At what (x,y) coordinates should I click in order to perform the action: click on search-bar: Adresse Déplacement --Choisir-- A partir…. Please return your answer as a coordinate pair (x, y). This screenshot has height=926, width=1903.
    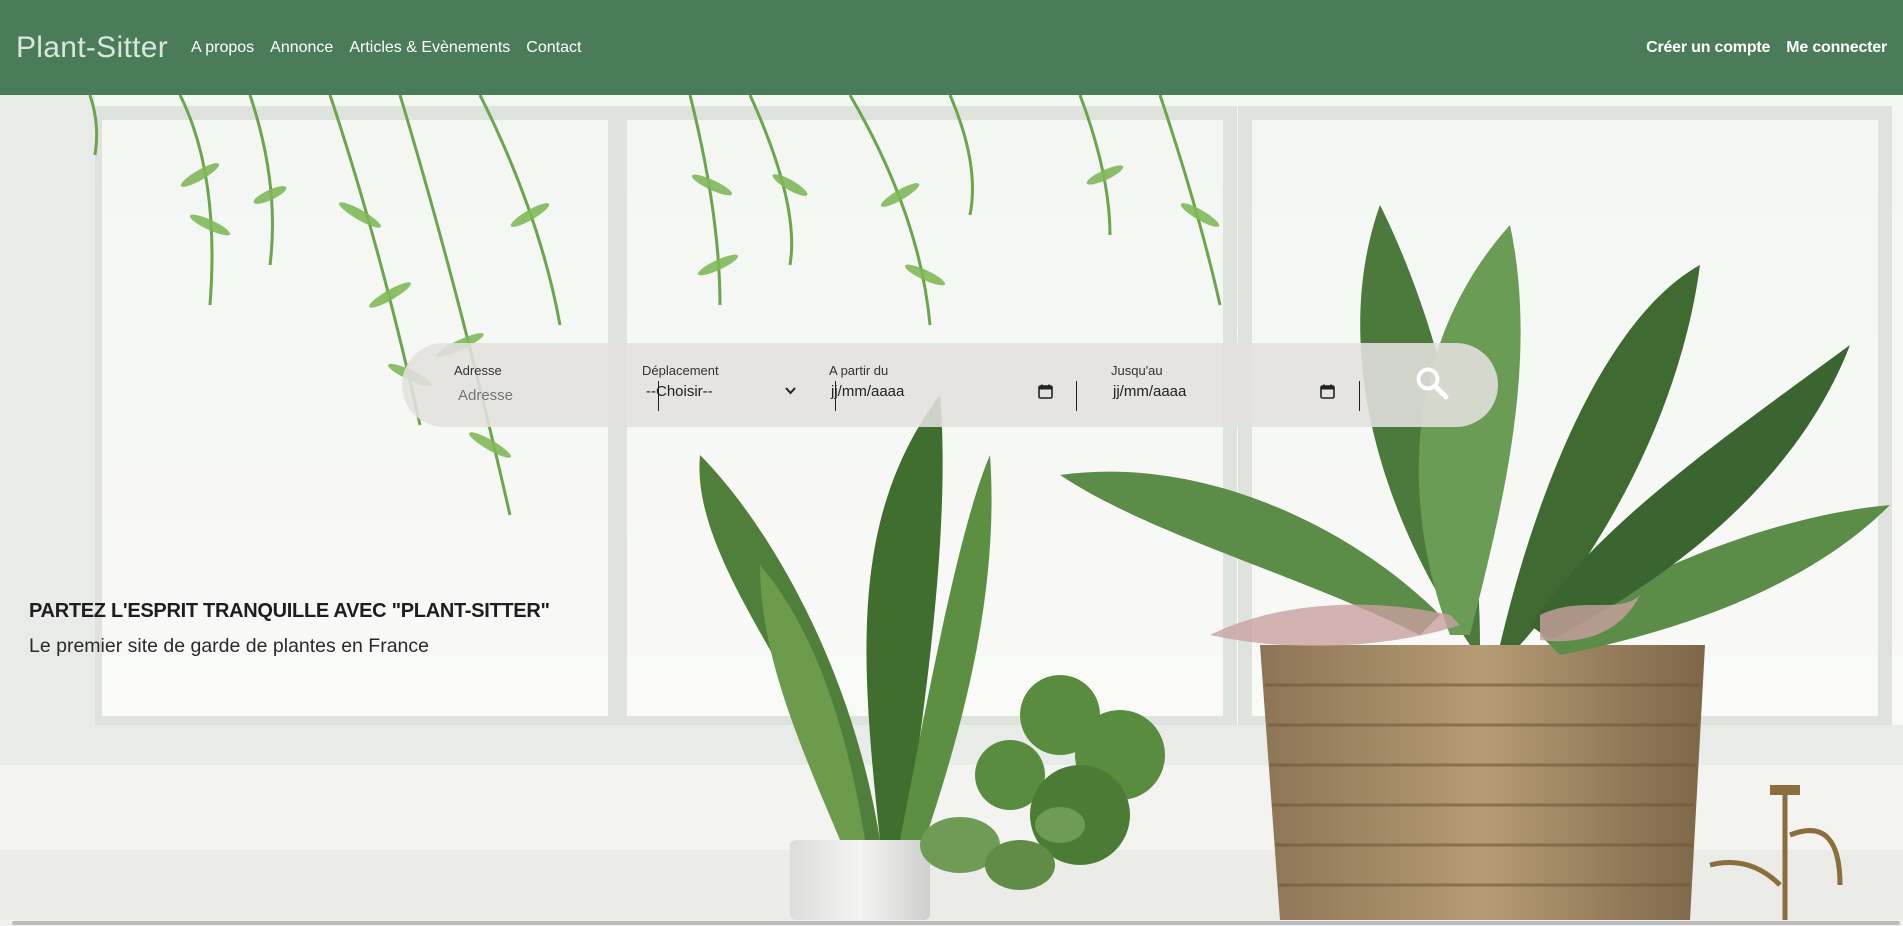
    Looking at the image, I should click on (950, 385).